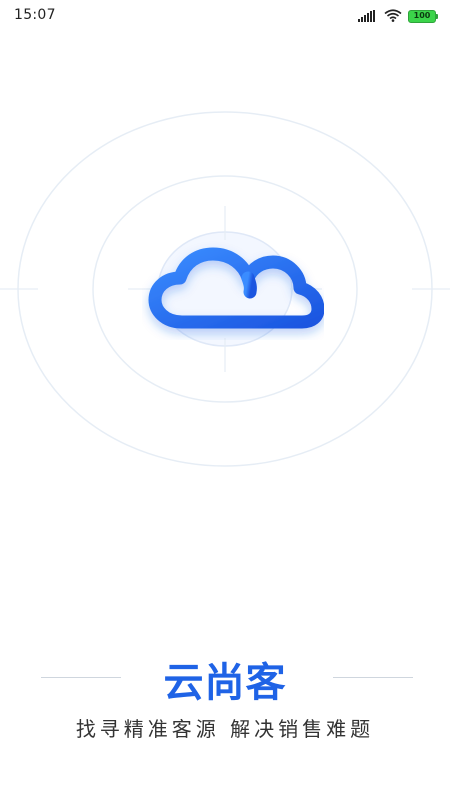 Image resolution: width=450 pixels, height=800 pixels. I want to click on brand-area: 云尚客, so click(225, 671).